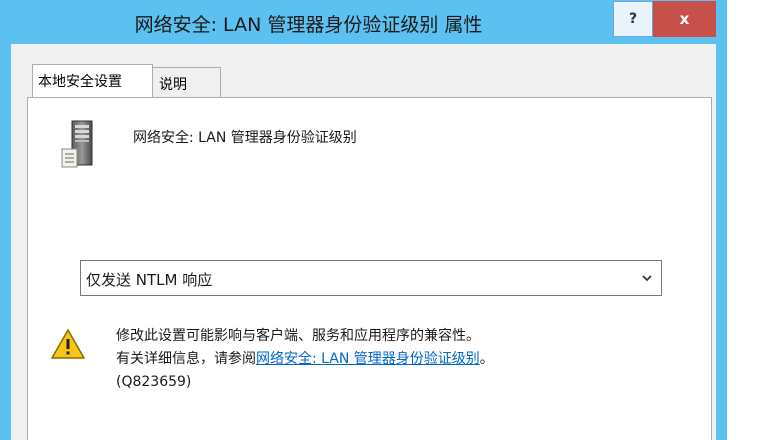 This screenshot has height=440, width=763. What do you see at coordinates (647, 278) in the screenshot?
I see `chevron-down-icon` at bounding box center [647, 278].